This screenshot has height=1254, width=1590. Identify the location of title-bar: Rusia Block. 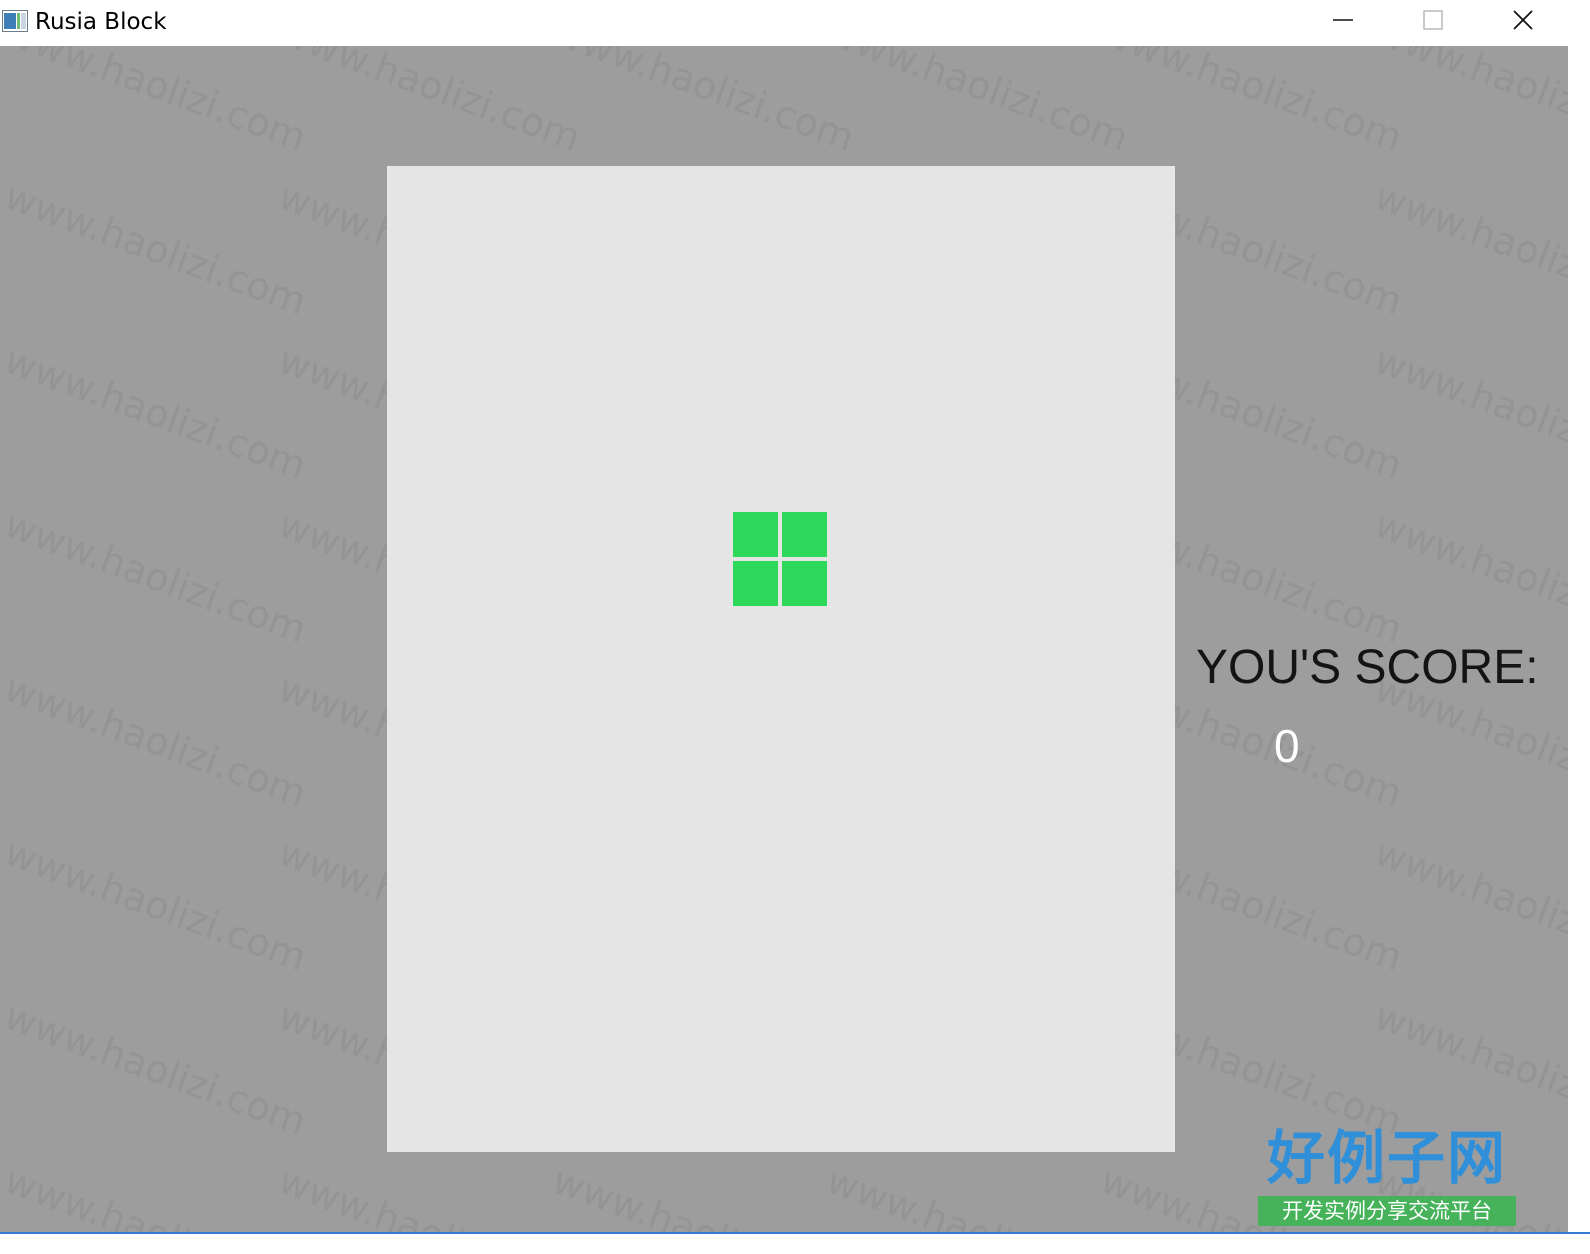
(784, 23).